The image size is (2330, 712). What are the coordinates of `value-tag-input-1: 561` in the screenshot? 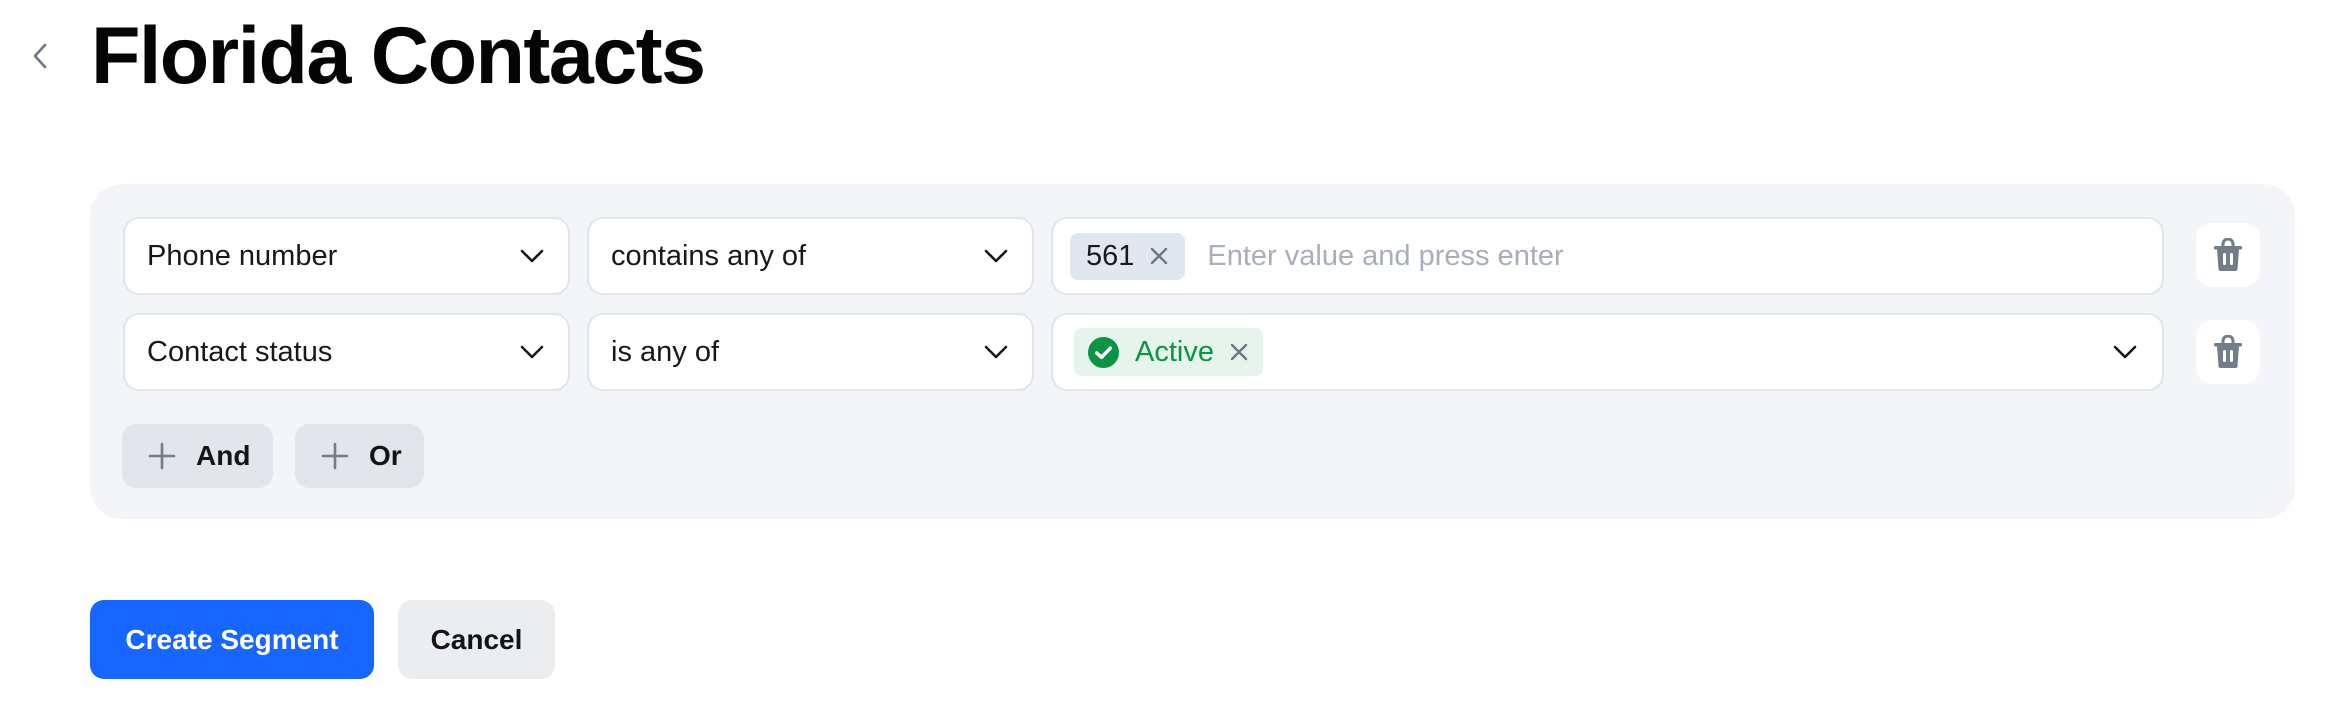 It's located at (1607, 256).